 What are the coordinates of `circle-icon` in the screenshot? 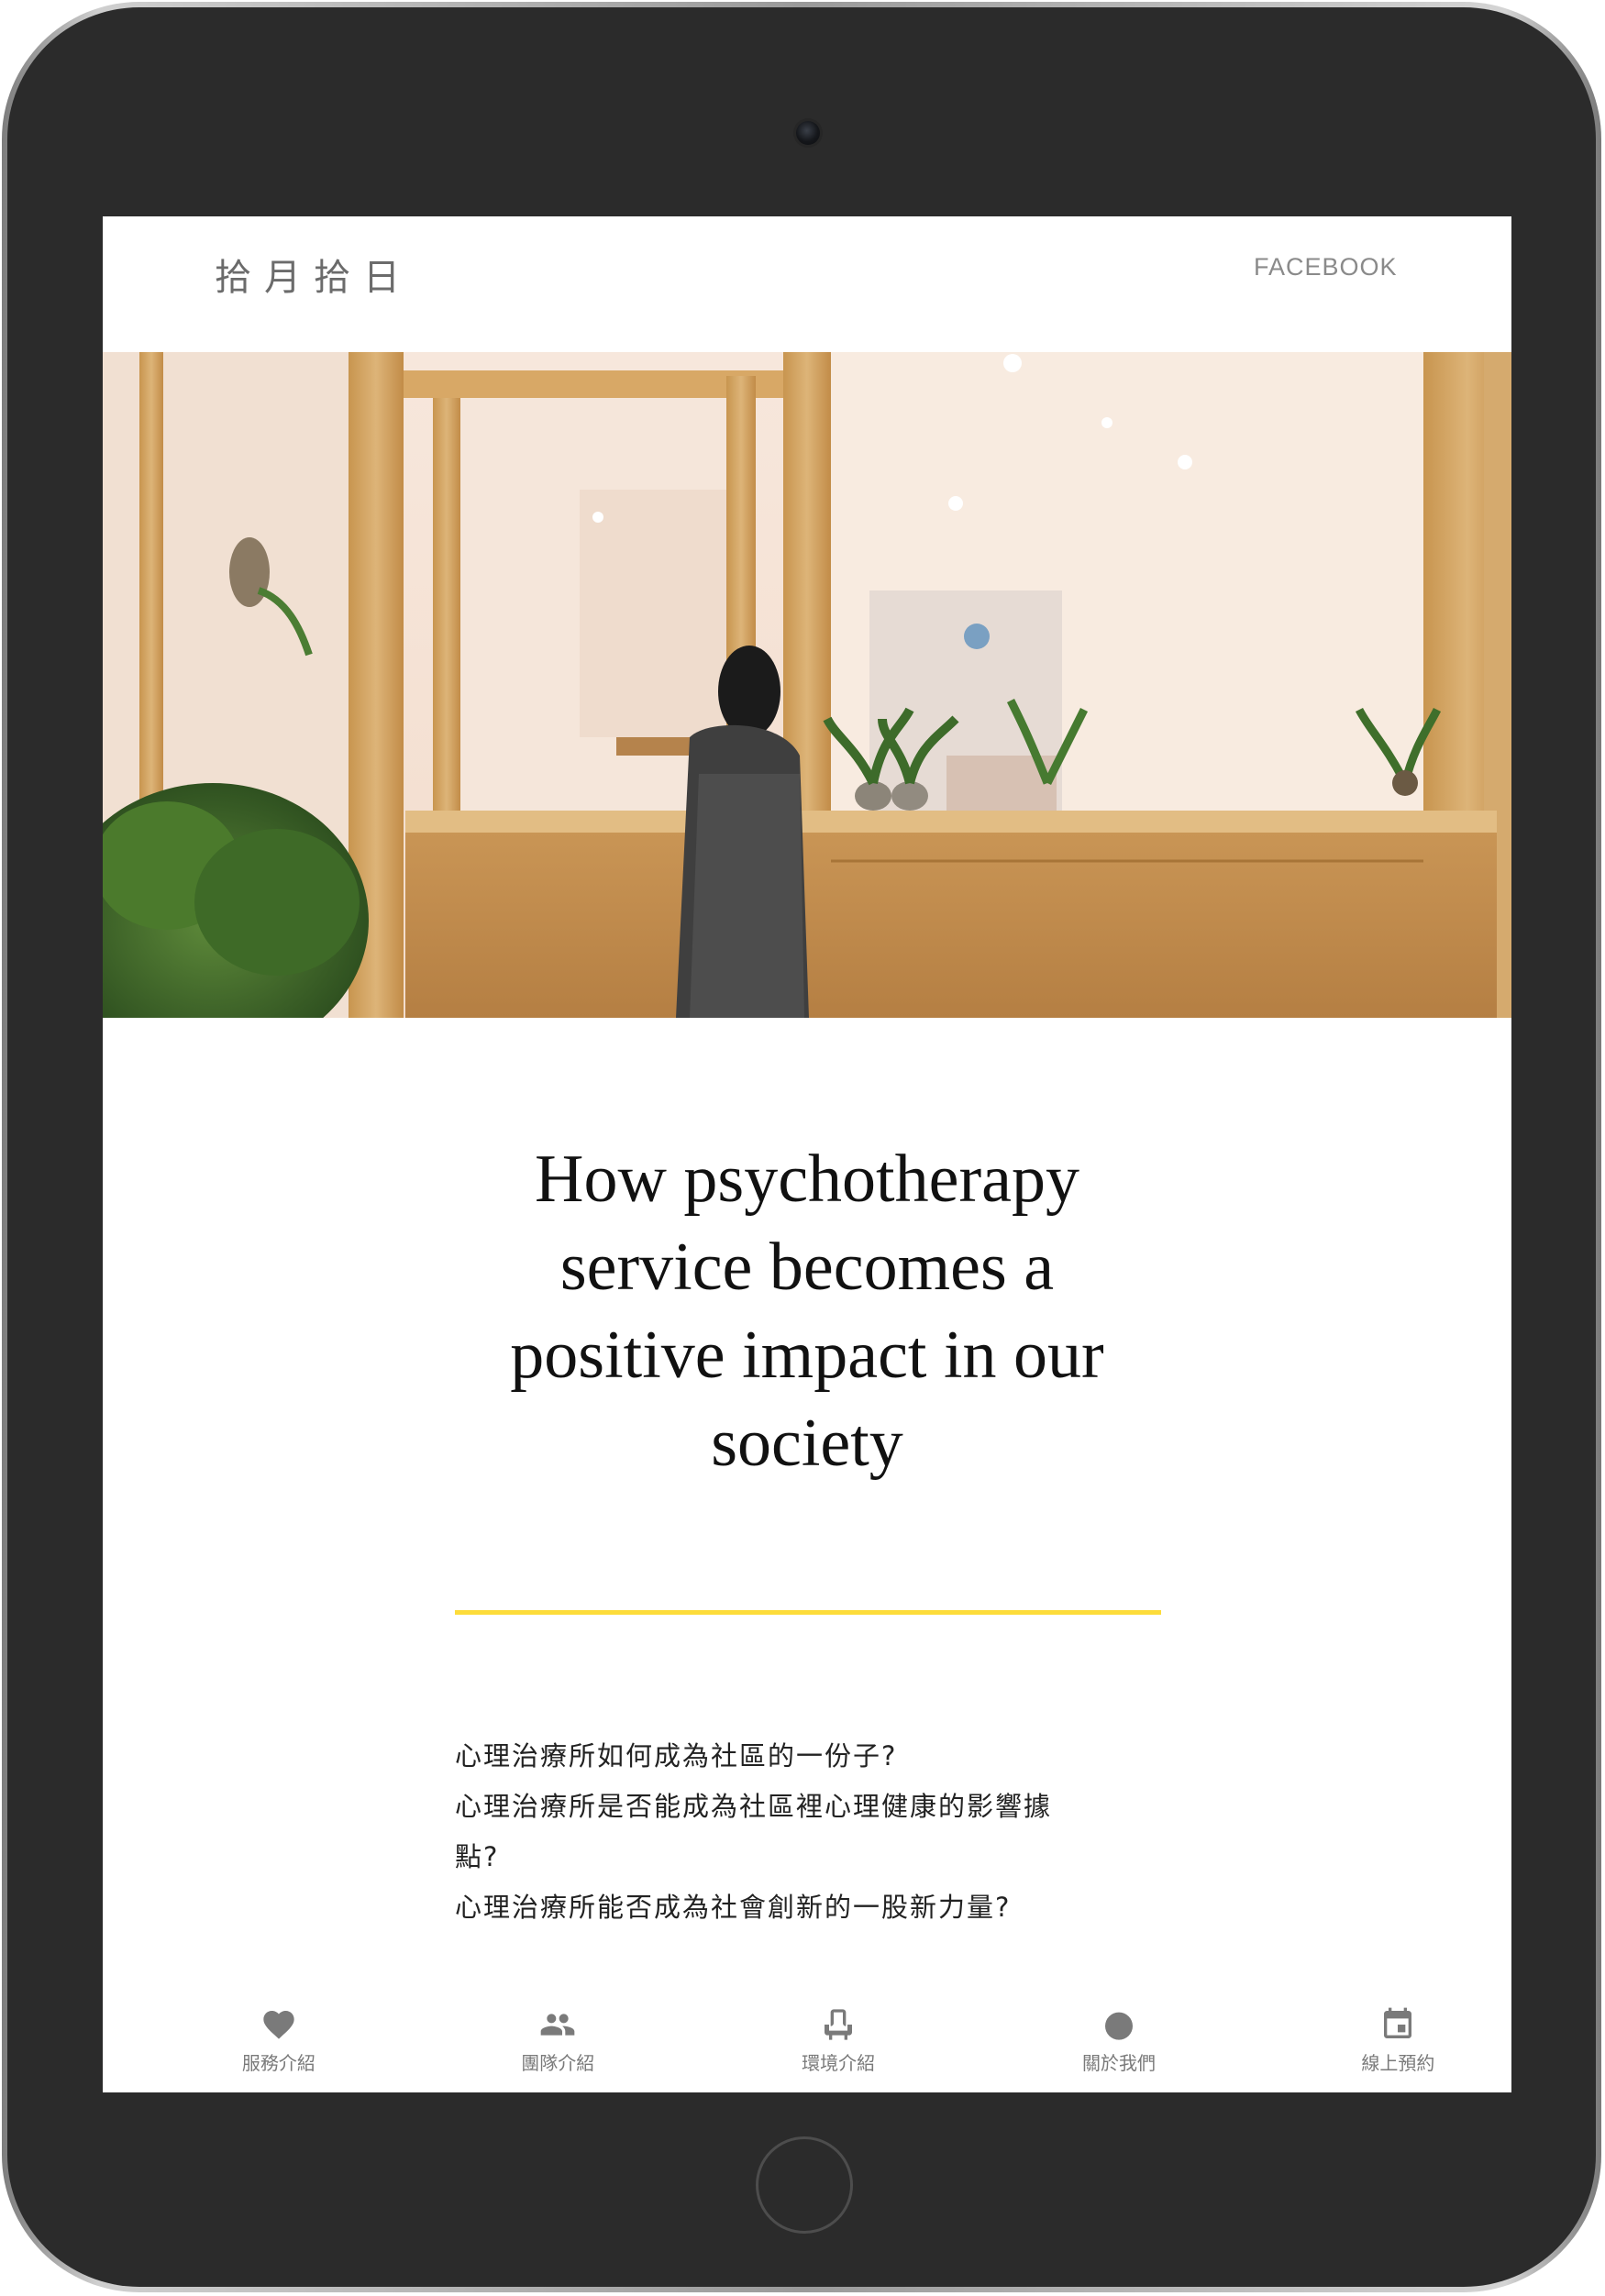 It's located at (1119, 2026).